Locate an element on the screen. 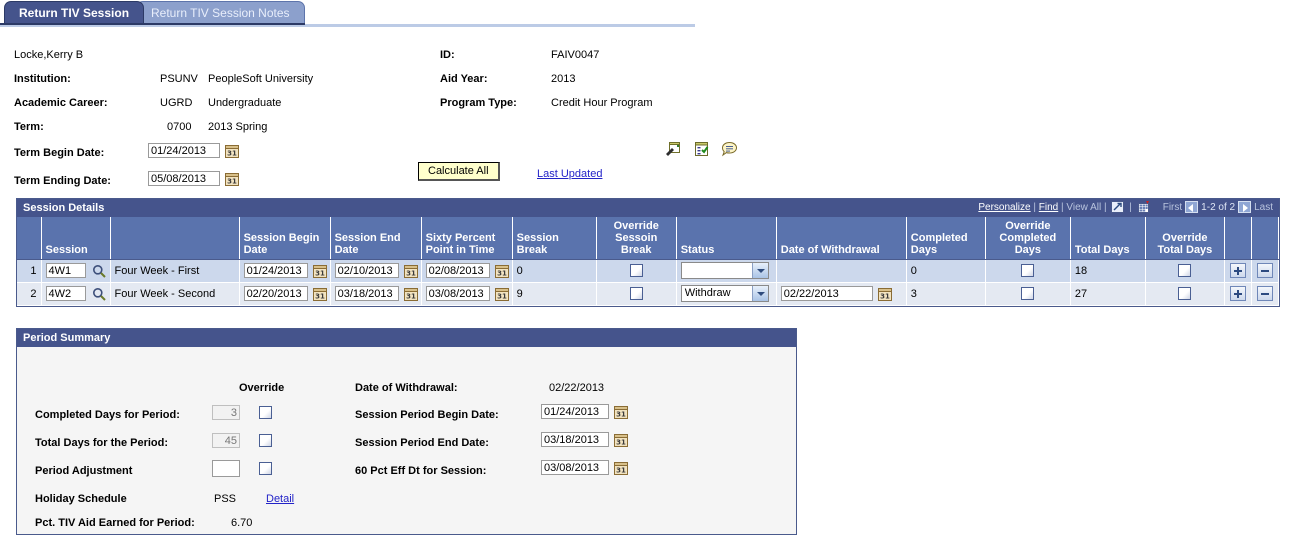 The width and height of the screenshot is (1297, 541). session-begin-date-cell: 02/20/2013 31 is located at coordinates (285, 294).